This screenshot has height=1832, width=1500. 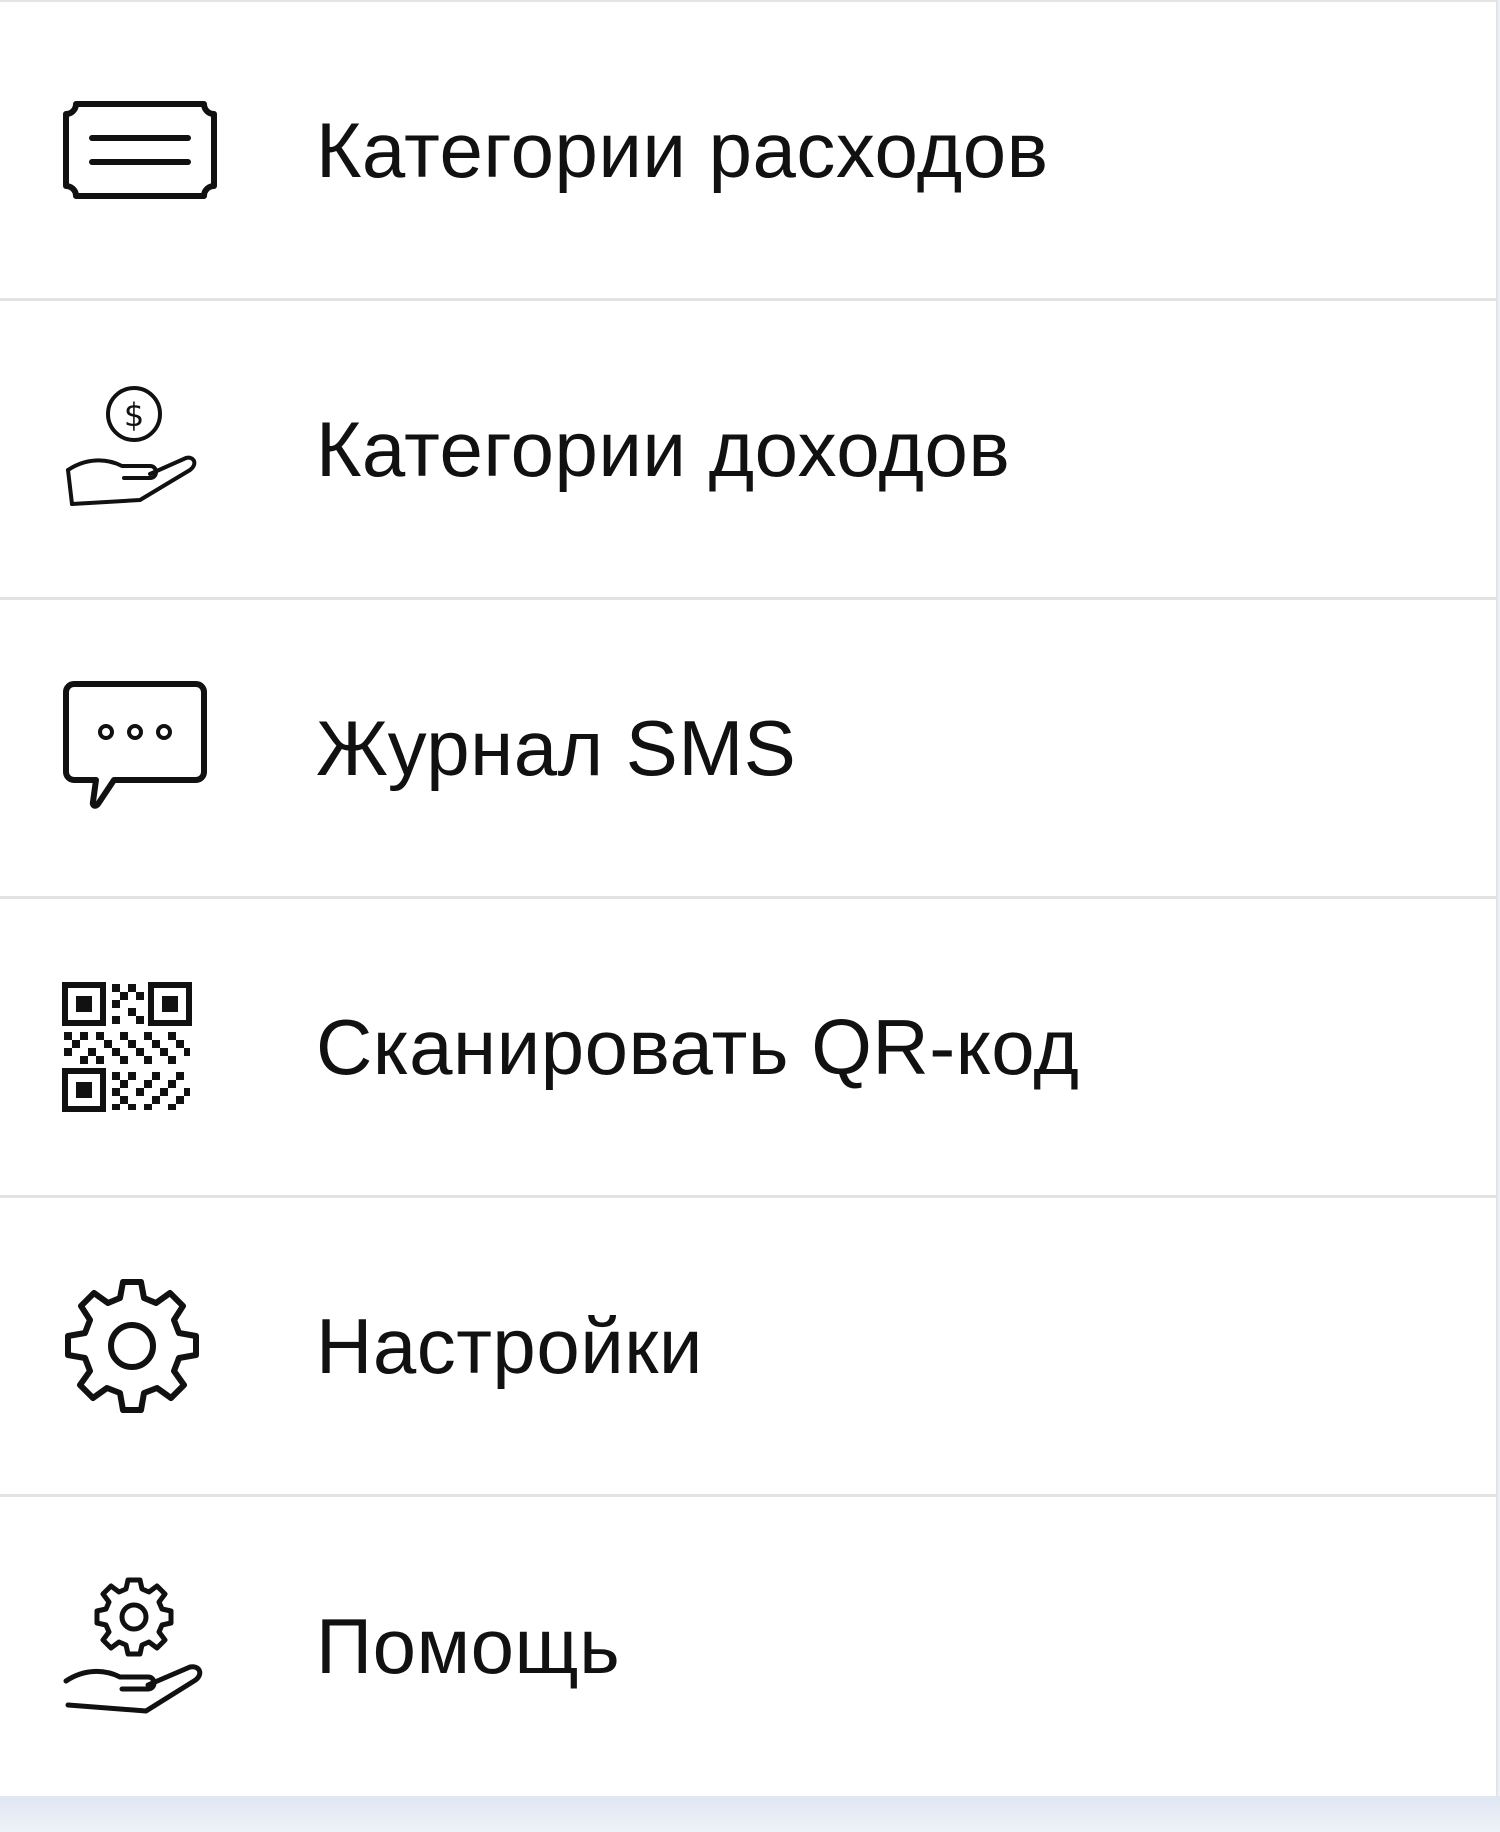 What do you see at coordinates (663, 448) in the screenshot?
I see `menu-item-label: Категории доходов` at bounding box center [663, 448].